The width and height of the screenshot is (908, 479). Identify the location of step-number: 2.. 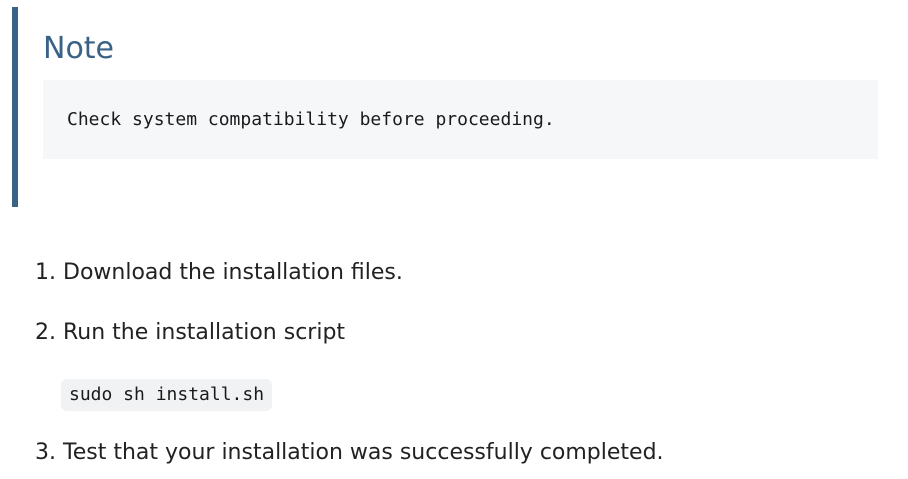
(45, 332).